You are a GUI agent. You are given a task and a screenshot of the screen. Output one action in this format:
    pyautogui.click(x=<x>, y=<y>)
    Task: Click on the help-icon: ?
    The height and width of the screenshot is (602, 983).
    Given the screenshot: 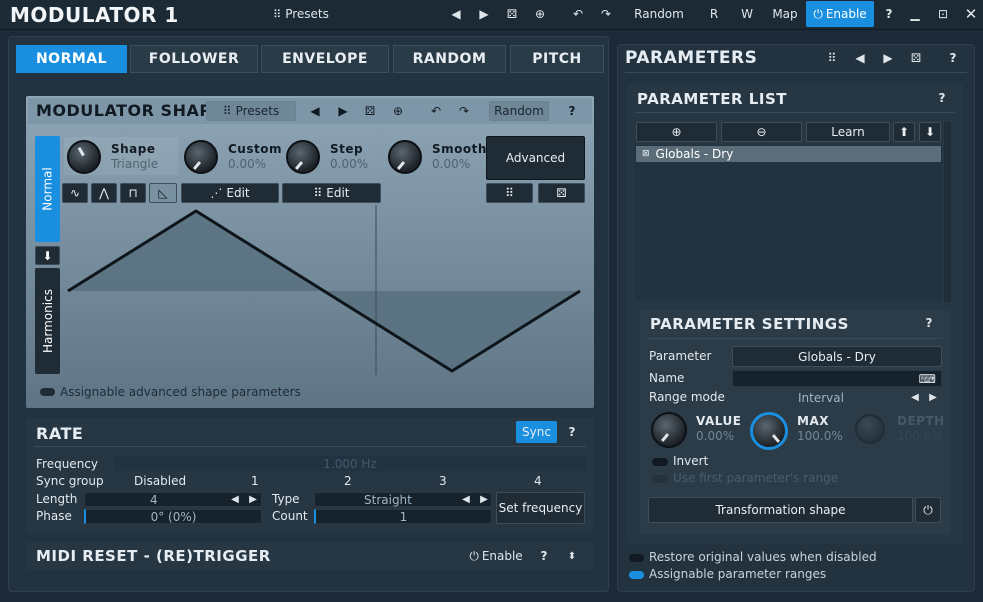 What is the action you would take?
    pyautogui.click(x=889, y=14)
    